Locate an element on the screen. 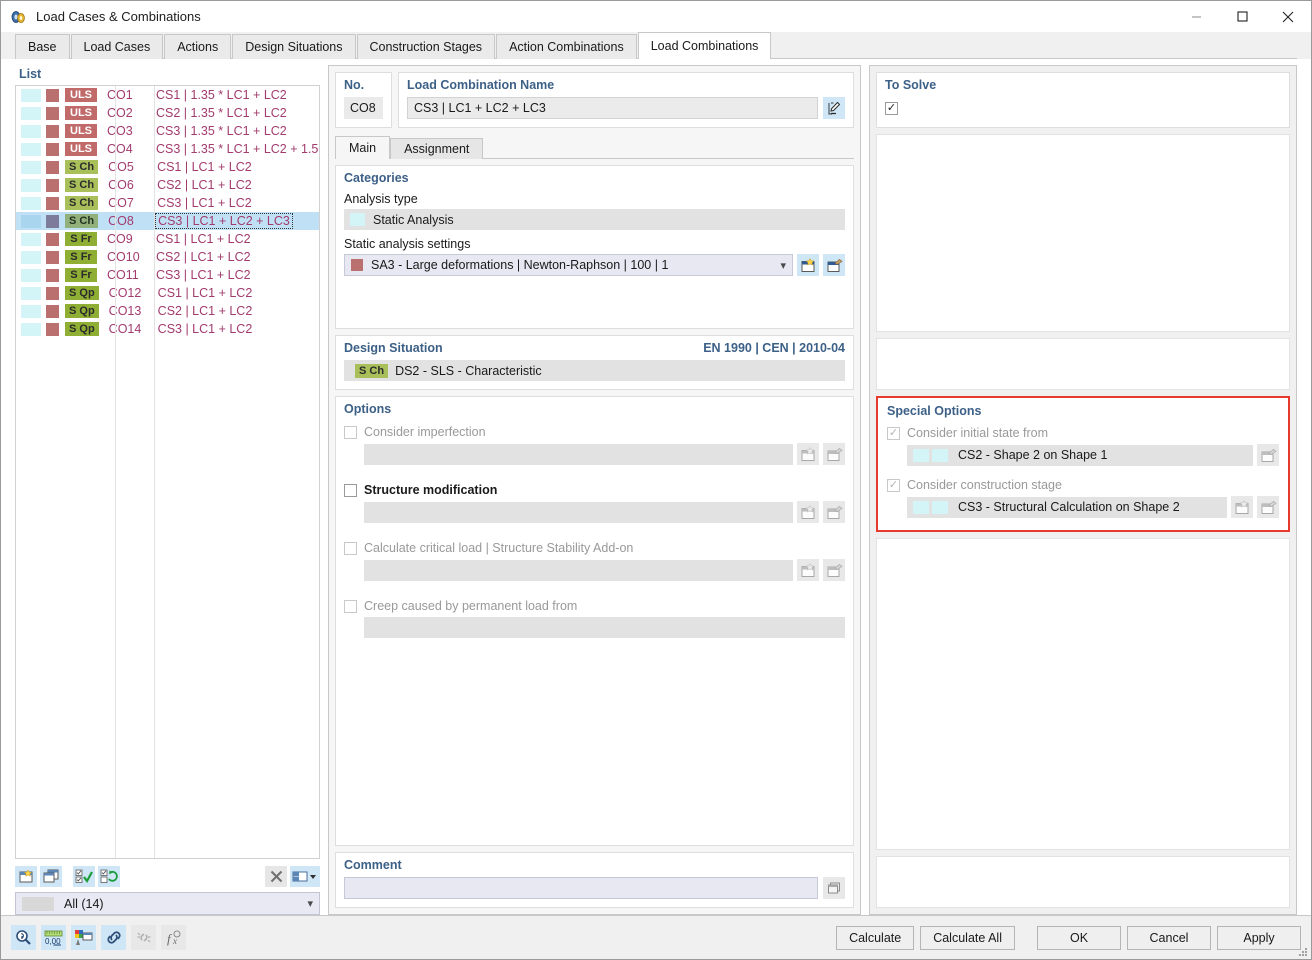 The image size is (1312, 960). minimize-button is located at coordinates (1196, 16).